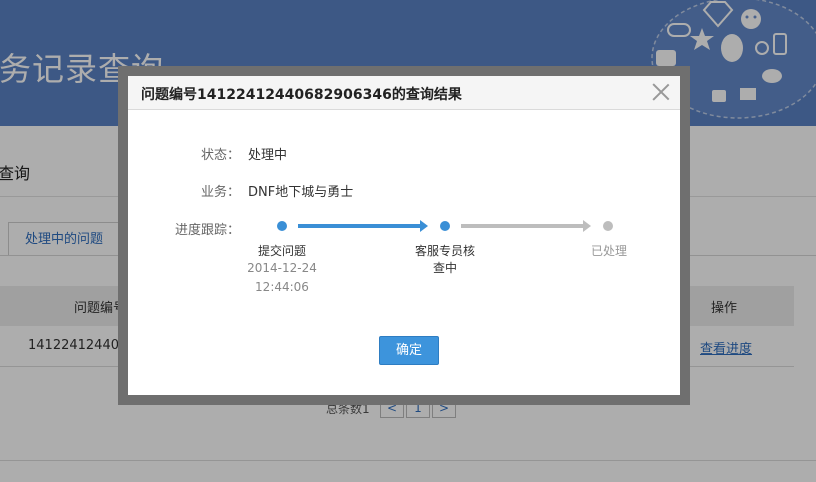 The height and width of the screenshot is (482, 816). I want to click on dialog-title: 问题编号14122412440682906346的查询结果, so click(301, 95).